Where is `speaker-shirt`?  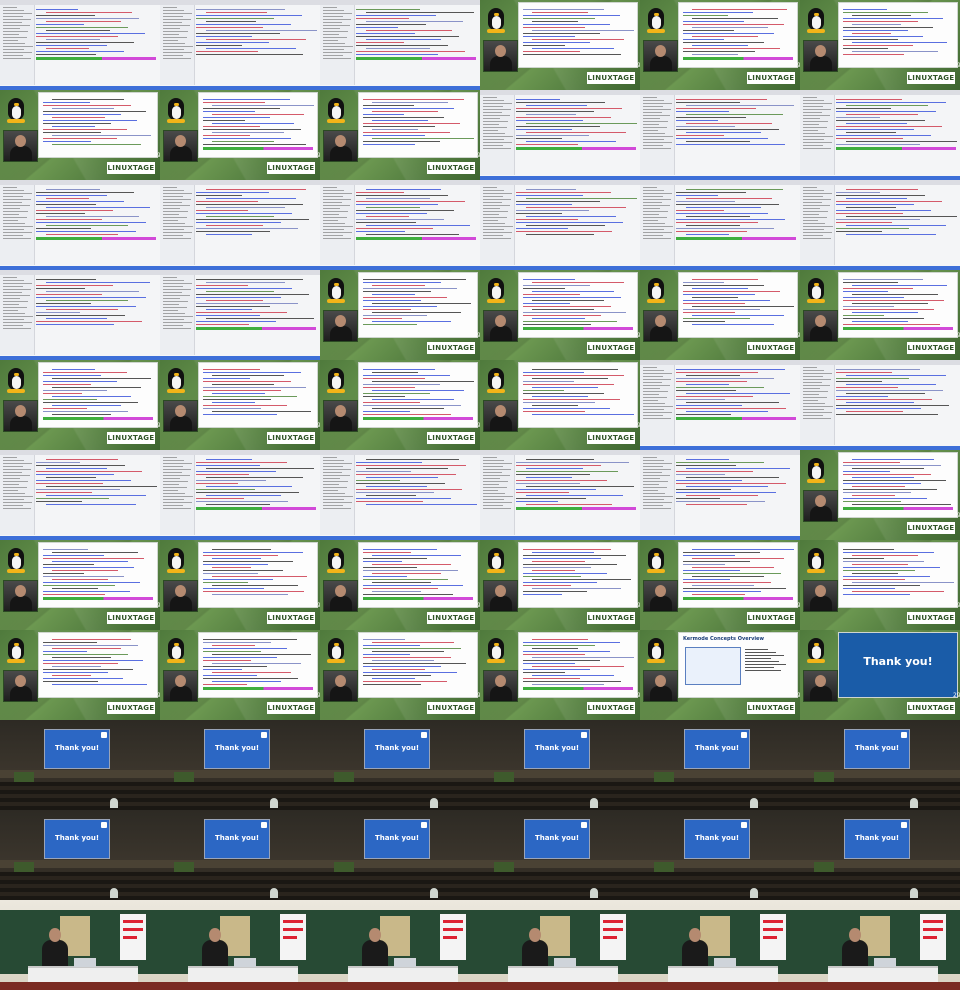 speaker-shirt is located at coordinates (501, 333).